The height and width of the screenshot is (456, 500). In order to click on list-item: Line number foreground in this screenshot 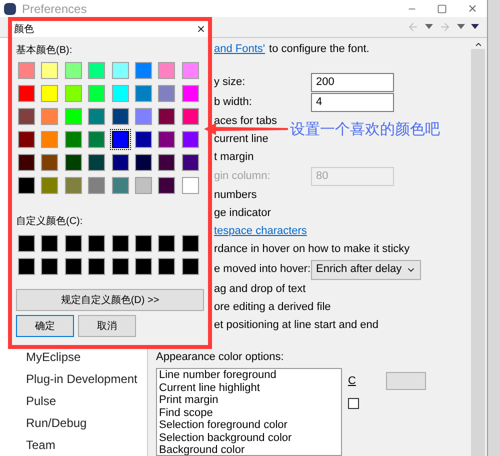, I will do `click(249, 375)`.